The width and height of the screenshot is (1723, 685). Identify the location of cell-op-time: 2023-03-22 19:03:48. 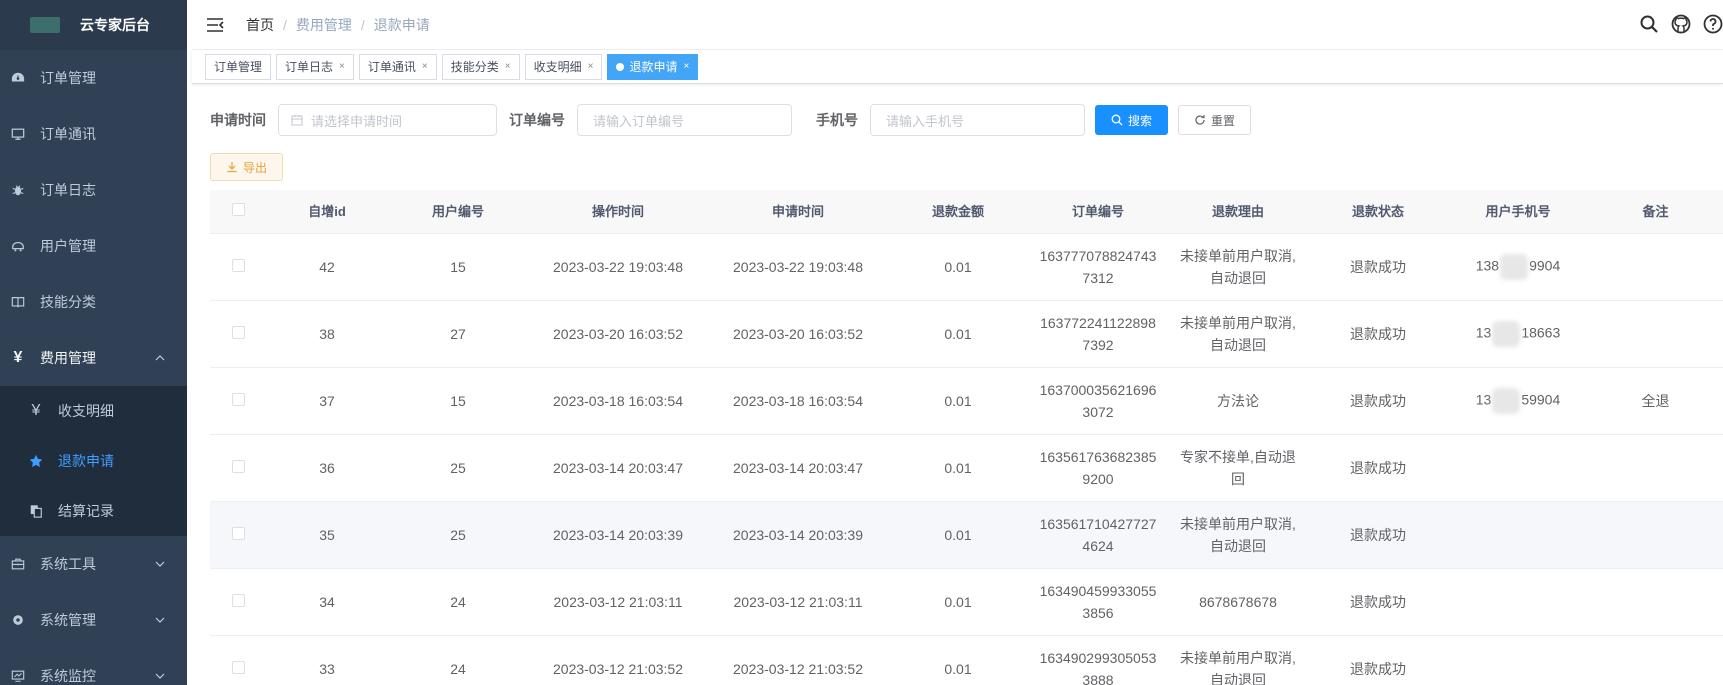
(618, 267).